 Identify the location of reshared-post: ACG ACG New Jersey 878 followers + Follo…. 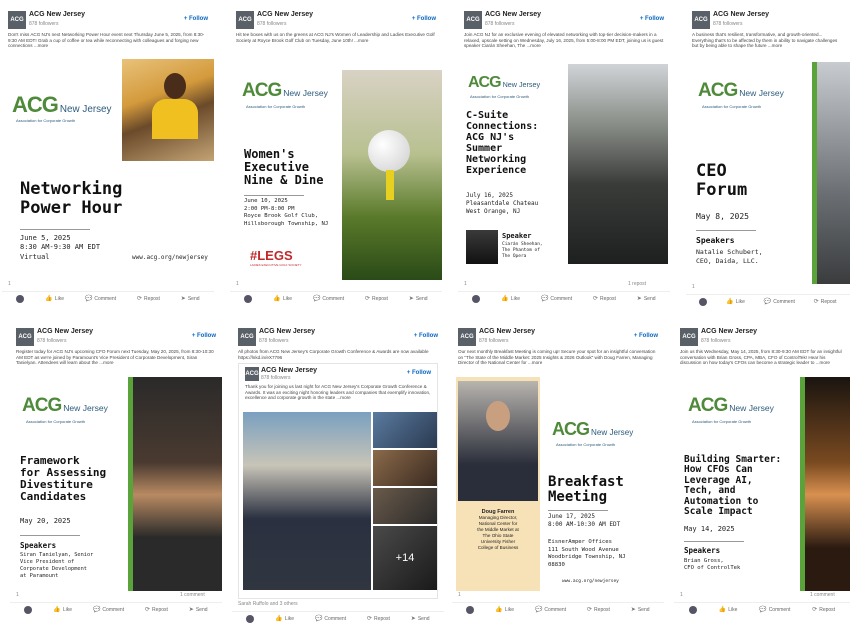
(338, 481).